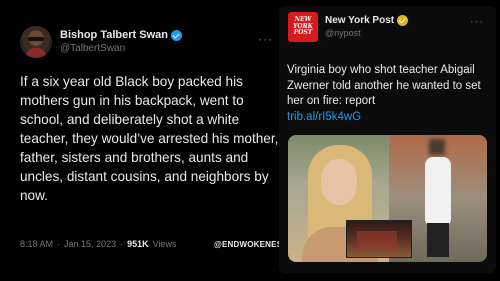 The width and height of the screenshot is (500, 281). What do you see at coordinates (339, 182) in the screenshot?
I see `photo-face` at bounding box center [339, 182].